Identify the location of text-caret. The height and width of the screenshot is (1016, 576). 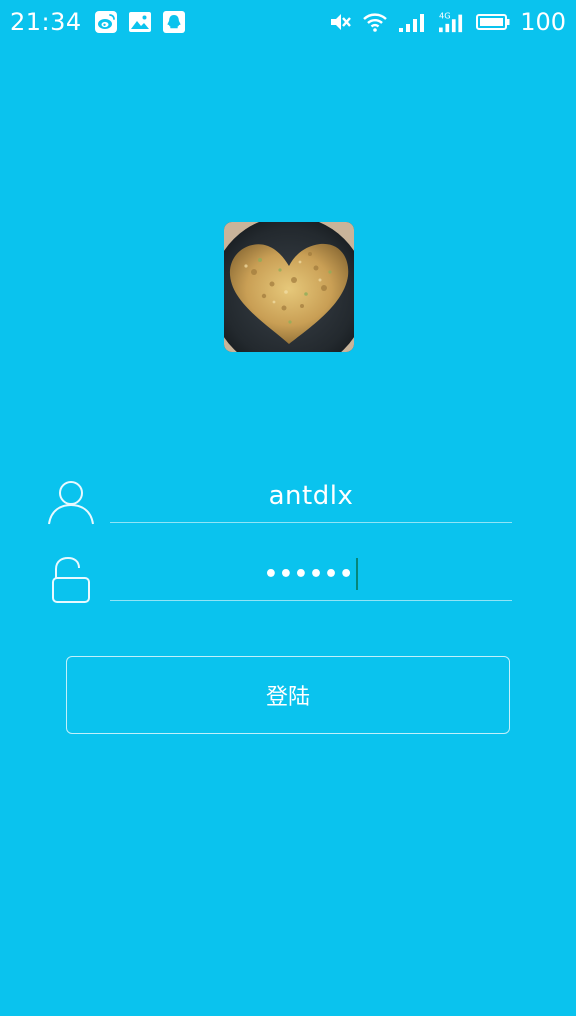
(357, 574).